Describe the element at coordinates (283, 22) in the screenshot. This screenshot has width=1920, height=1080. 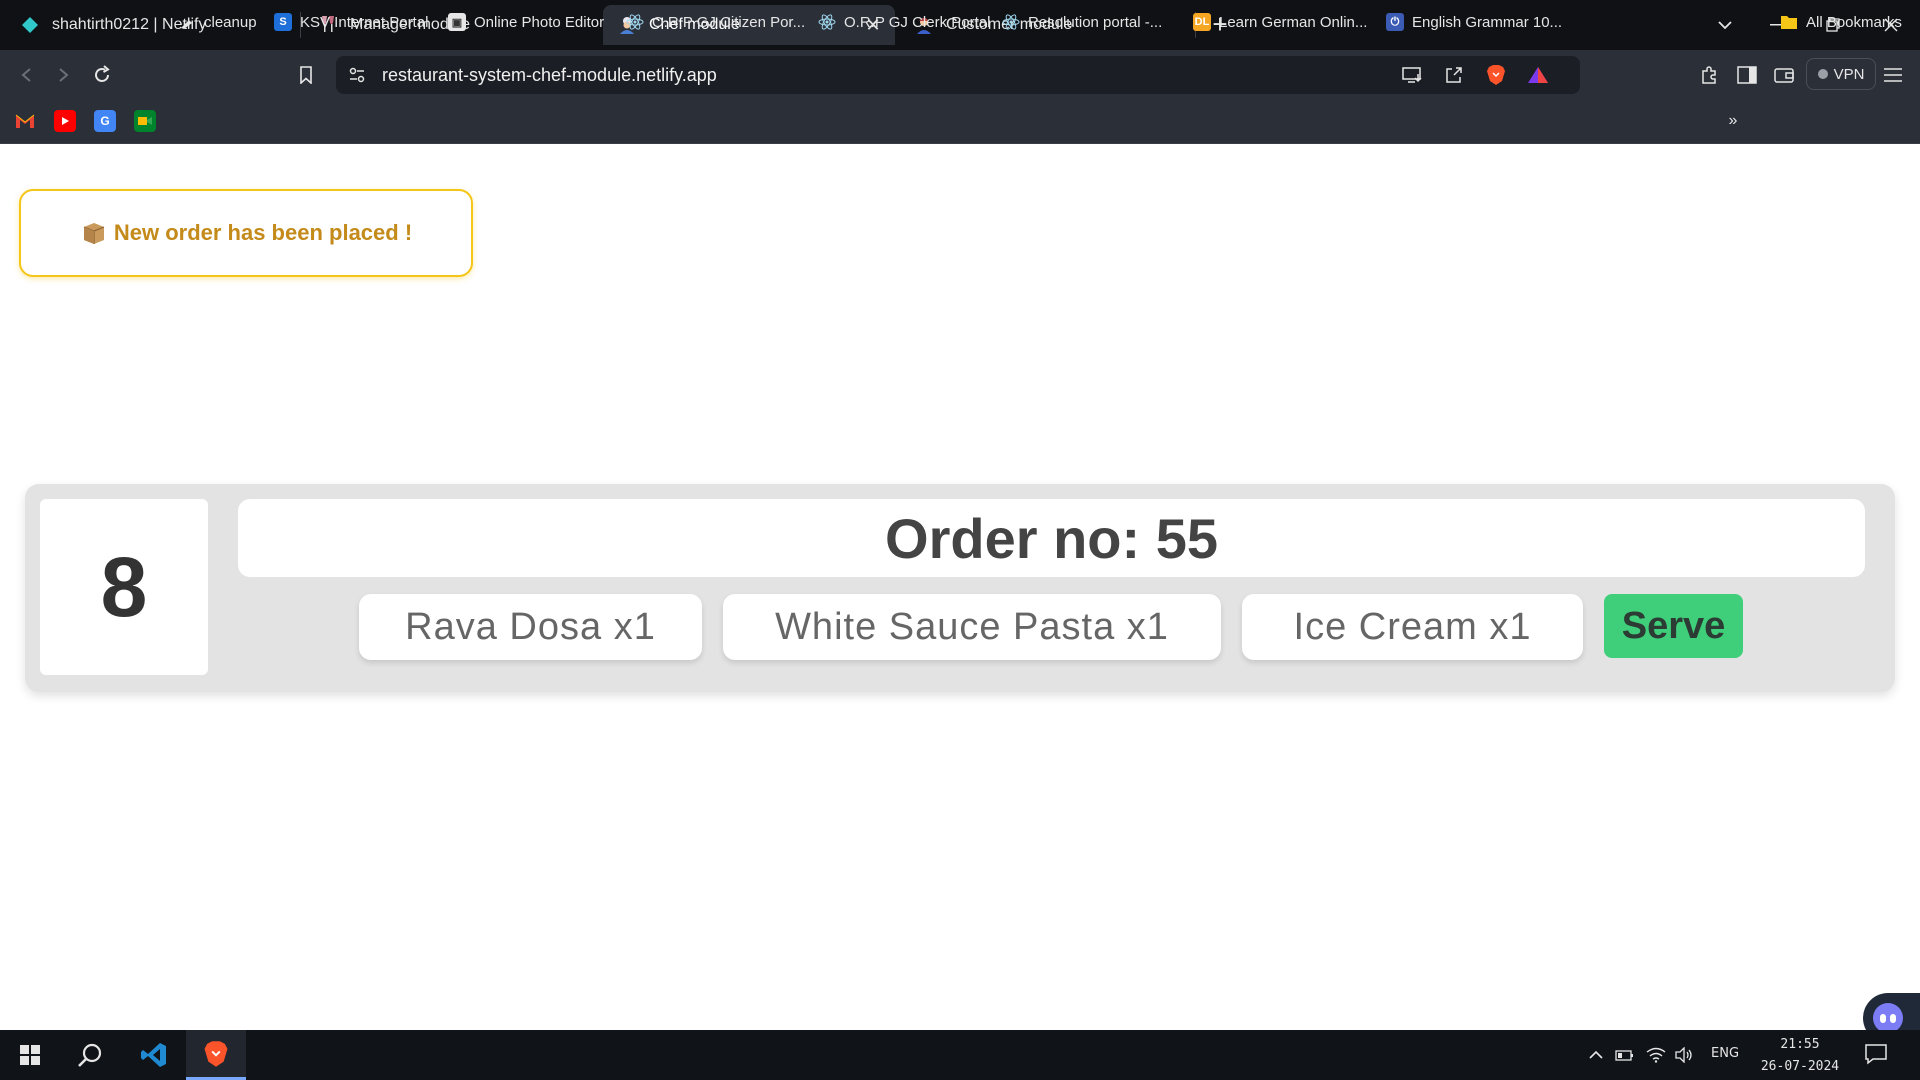
I see `ksv-logo-icon: S` at that location.